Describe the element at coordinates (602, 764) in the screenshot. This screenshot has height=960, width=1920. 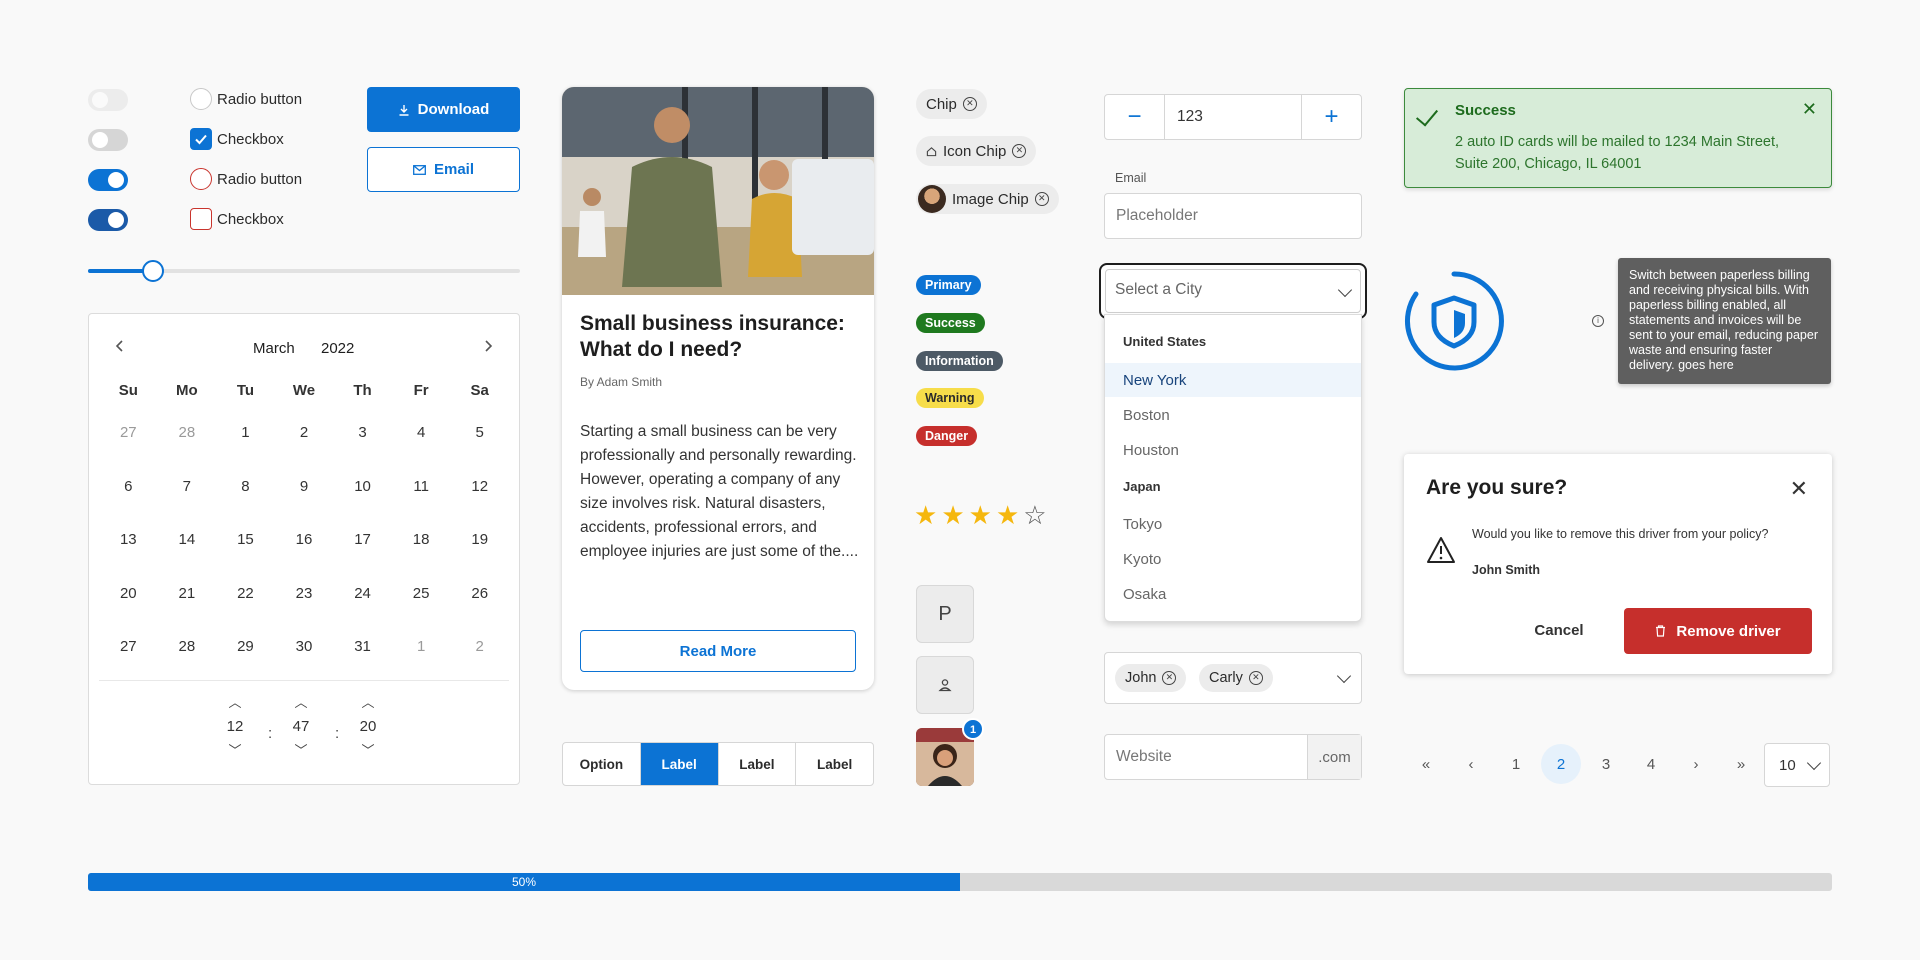
I see `segment-option: Option` at that location.